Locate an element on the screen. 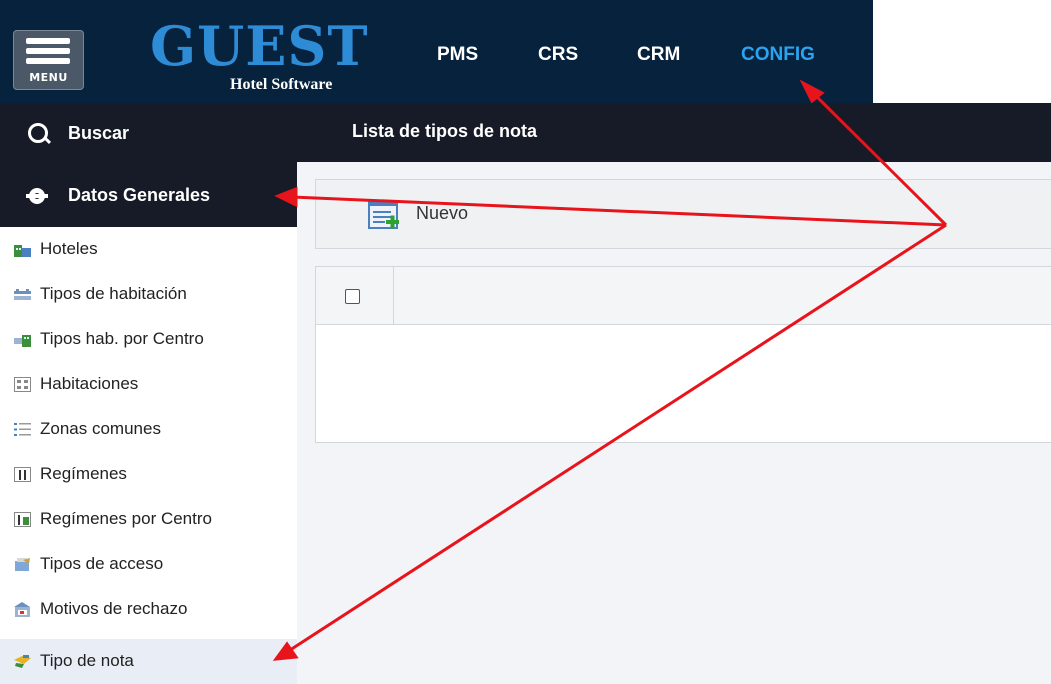 The image size is (1051, 684). rooms-icon is located at coordinates (22, 384).